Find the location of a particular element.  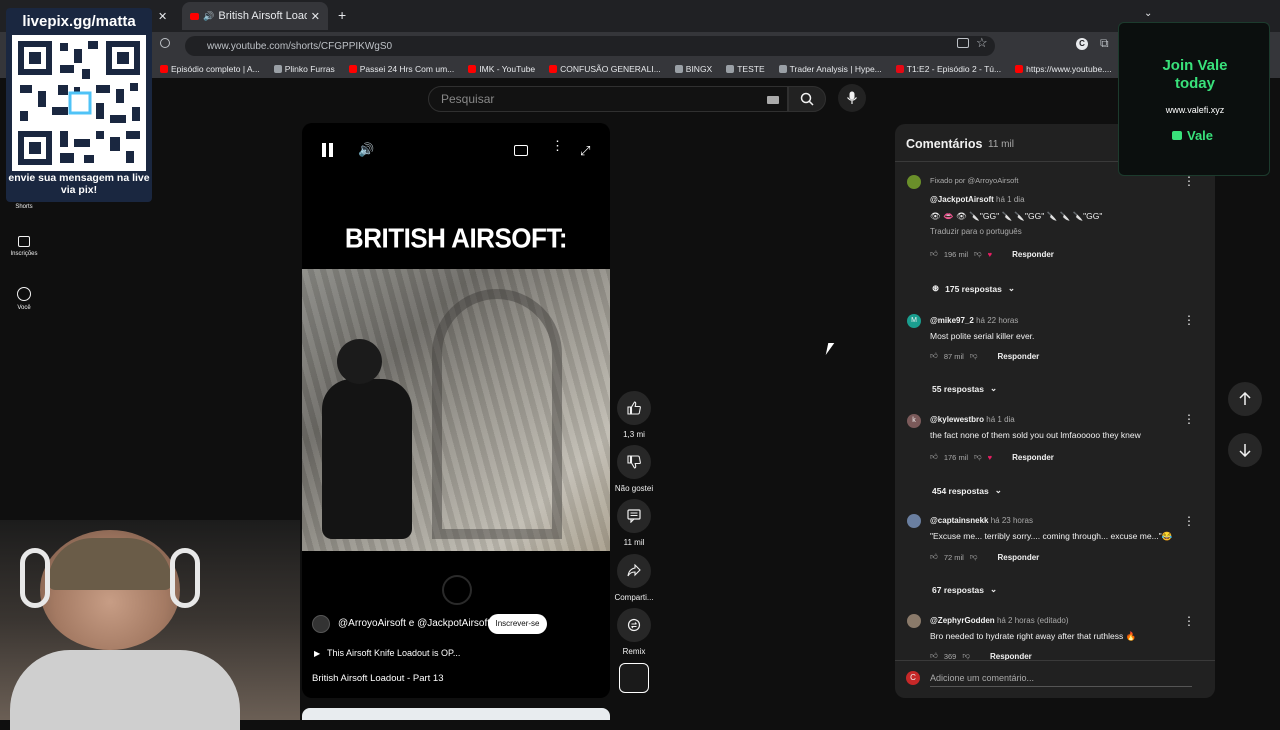

captions-icon is located at coordinates (521, 150).